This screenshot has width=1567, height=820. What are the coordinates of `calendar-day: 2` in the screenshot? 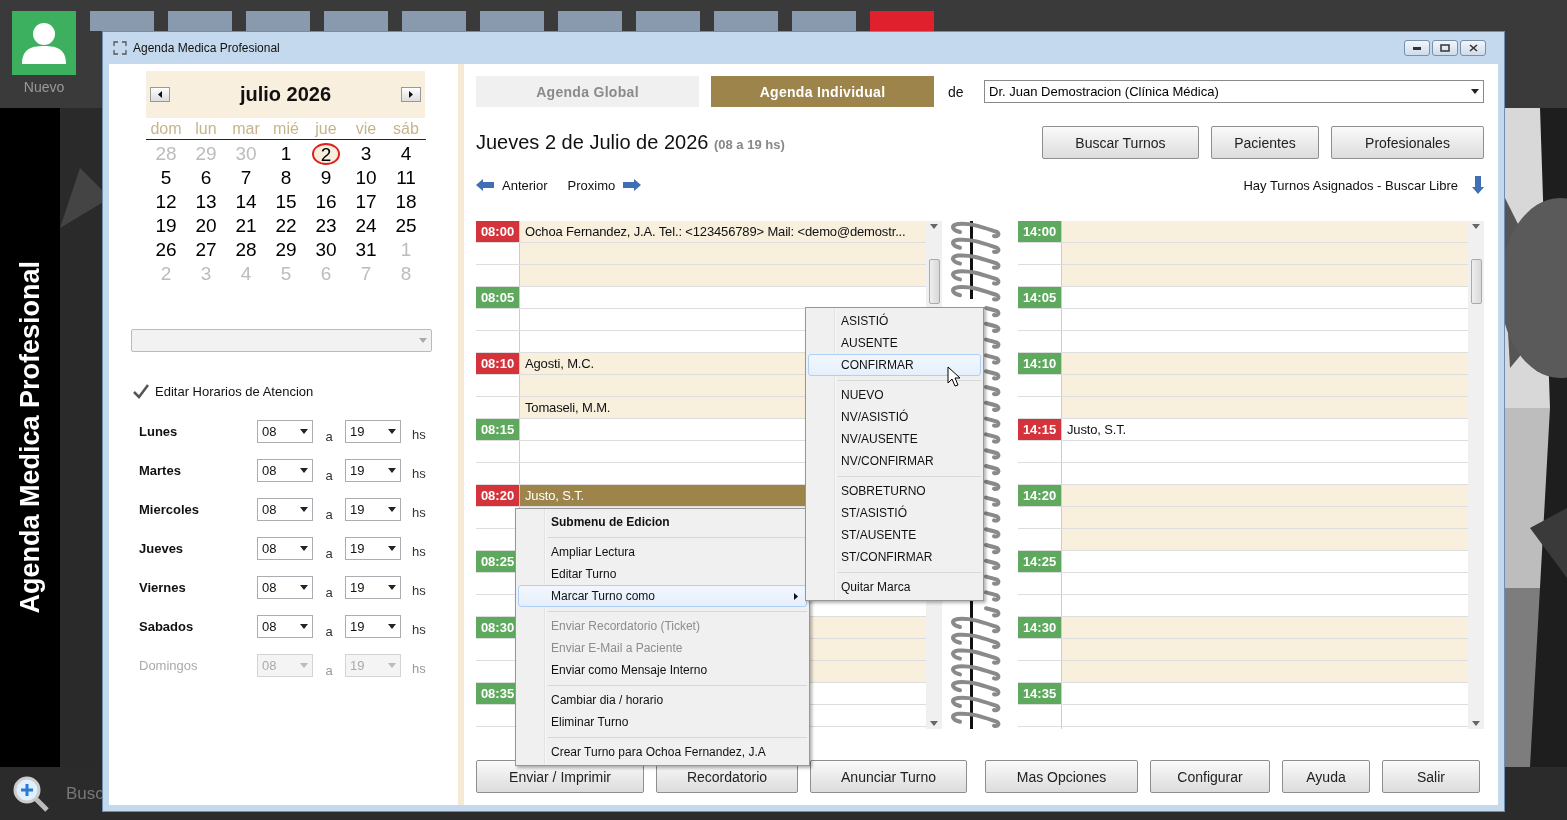 It's located at (326, 154).